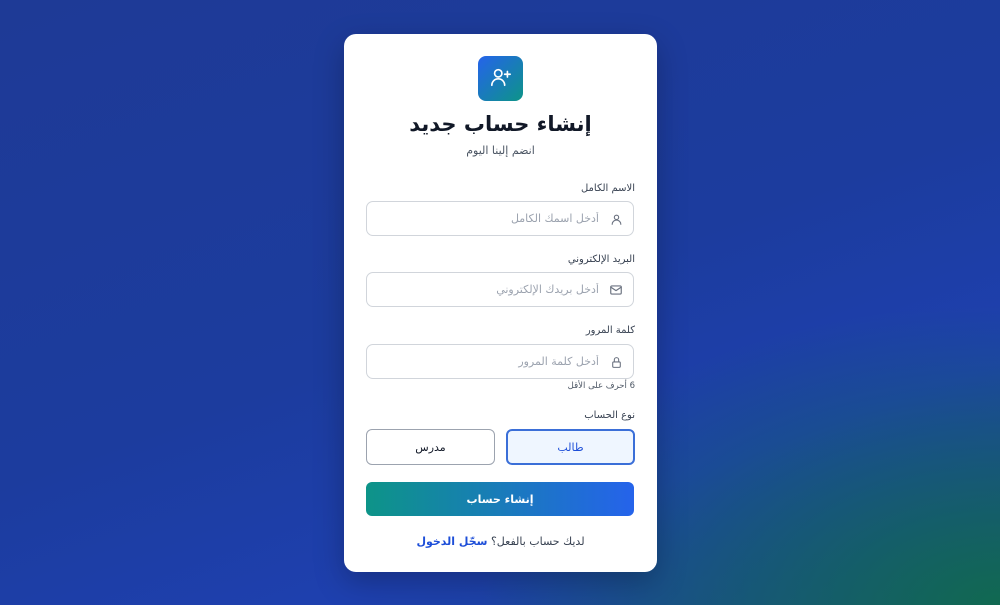 The width and height of the screenshot is (1000, 605). I want to click on email-input, so click(500, 289).